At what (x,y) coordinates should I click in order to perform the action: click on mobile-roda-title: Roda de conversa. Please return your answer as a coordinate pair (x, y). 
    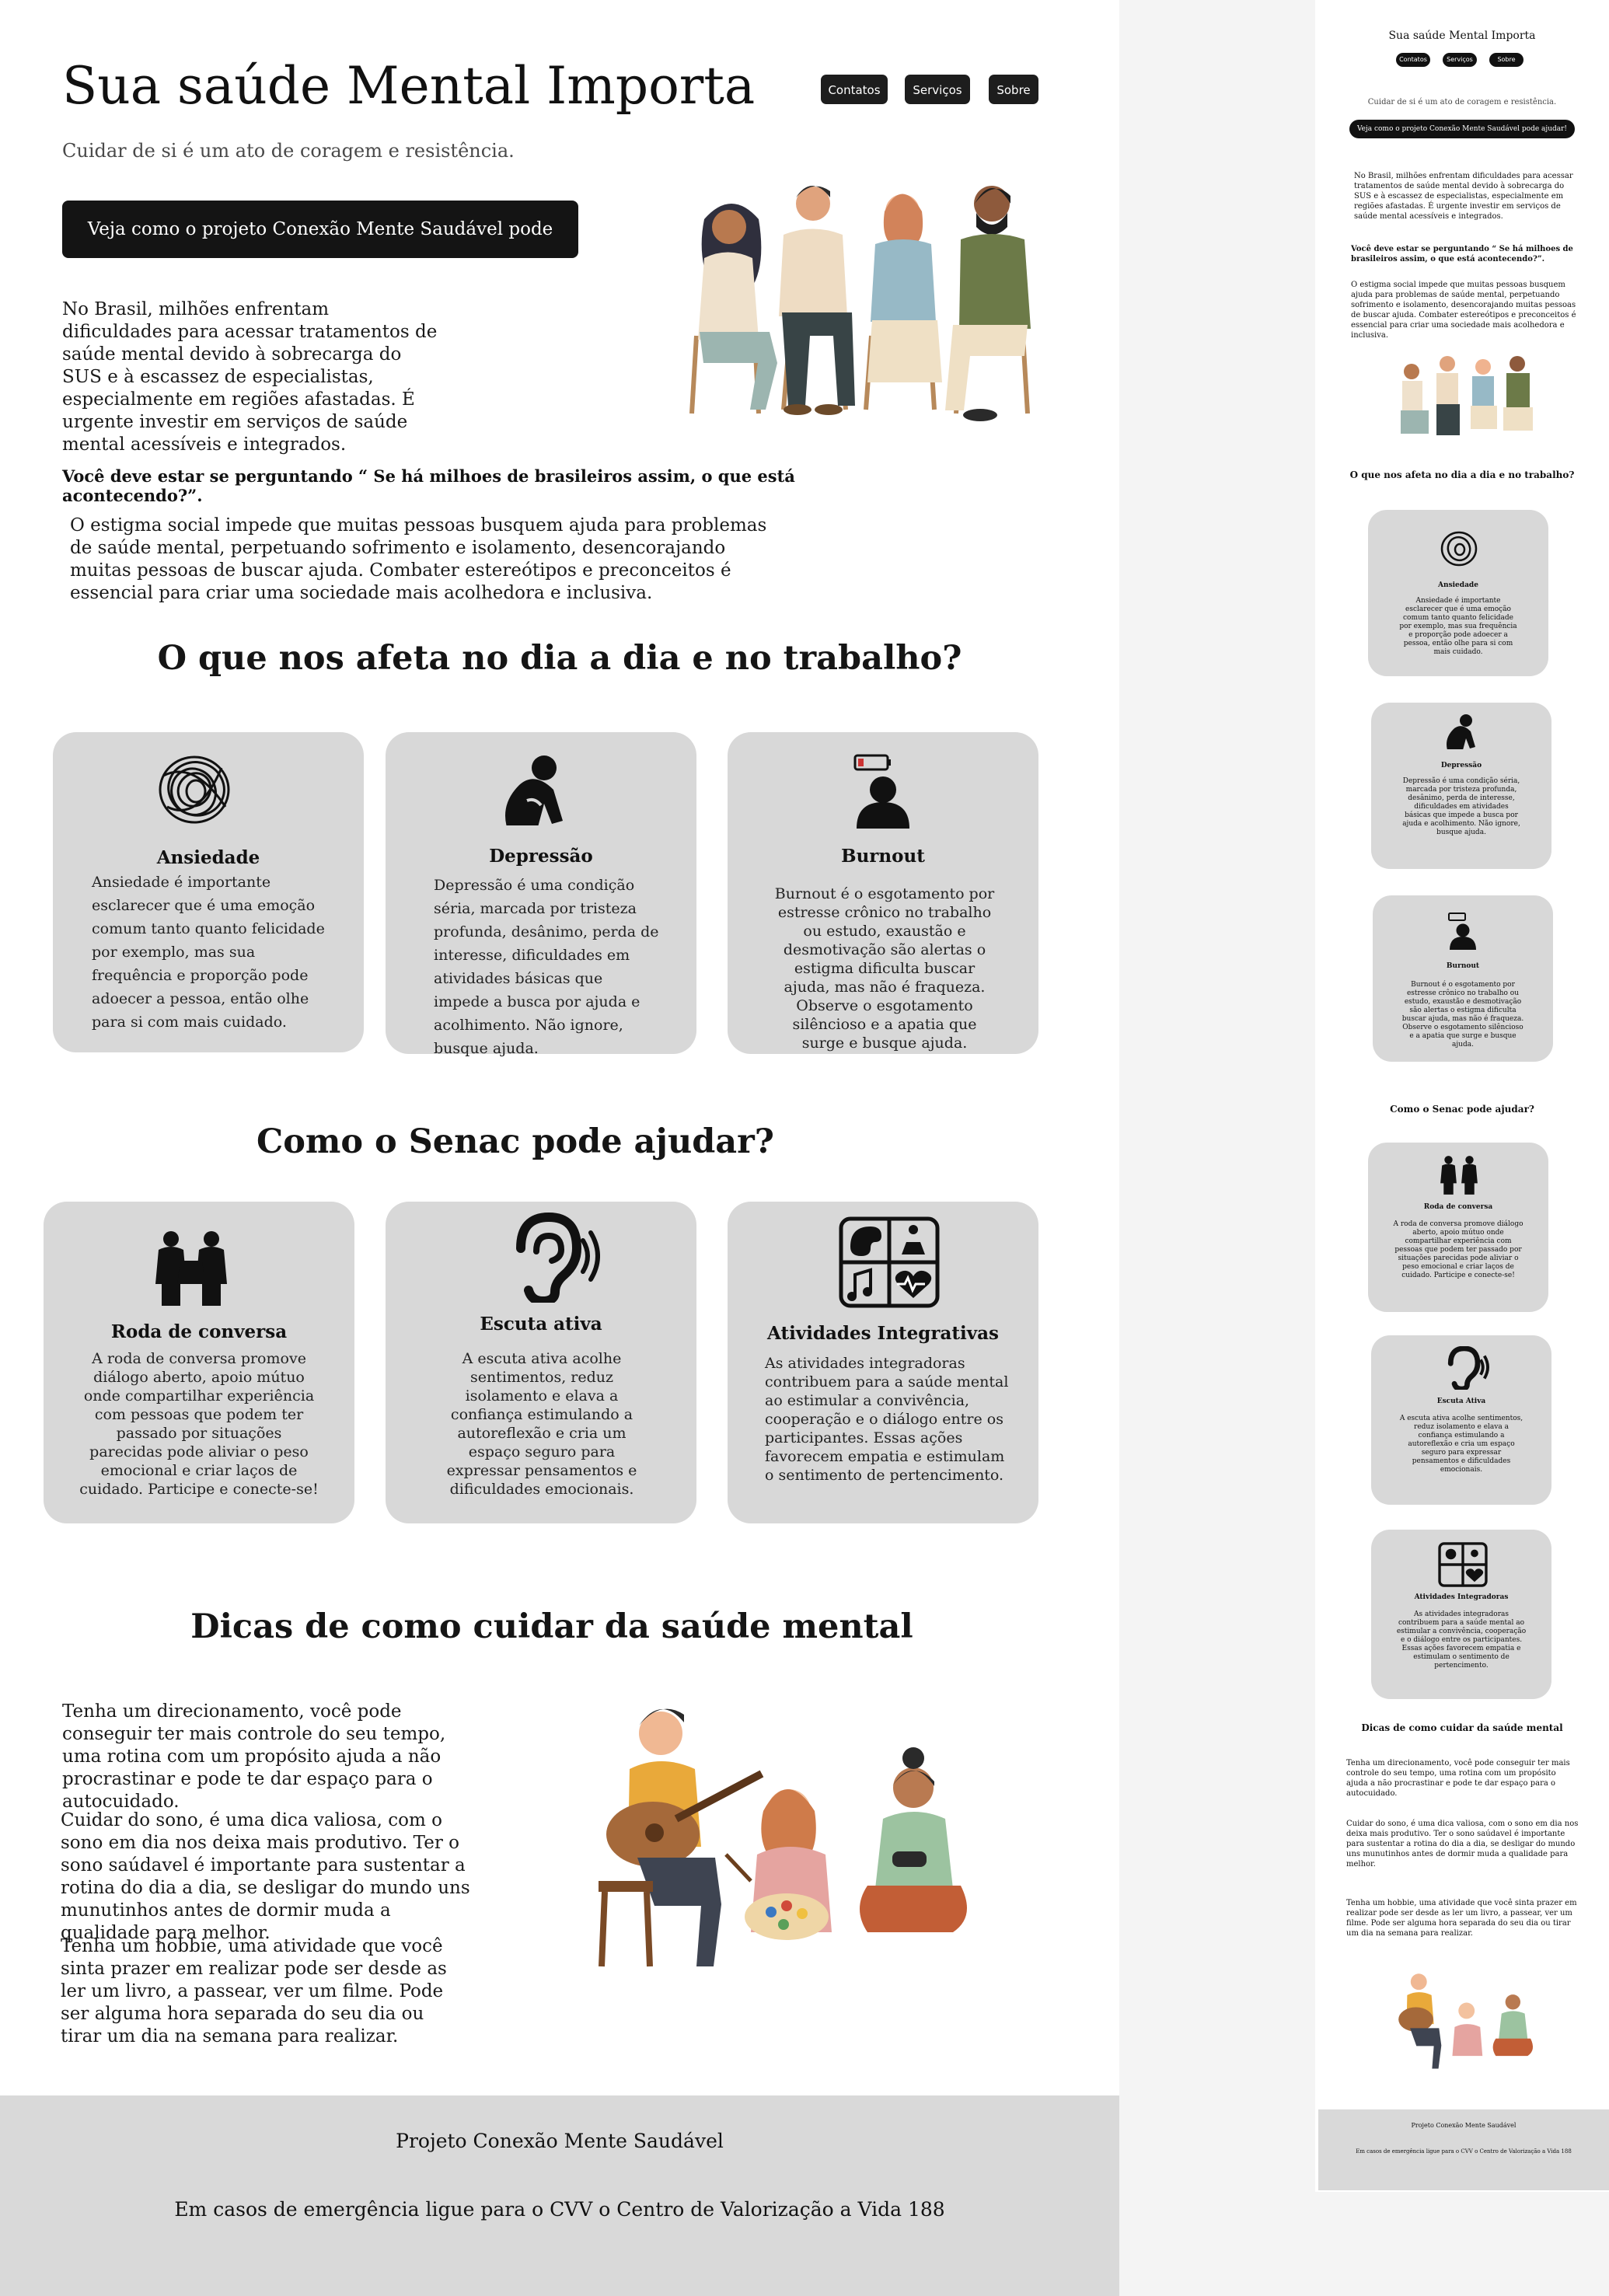
    Looking at the image, I should click on (1458, 1207).